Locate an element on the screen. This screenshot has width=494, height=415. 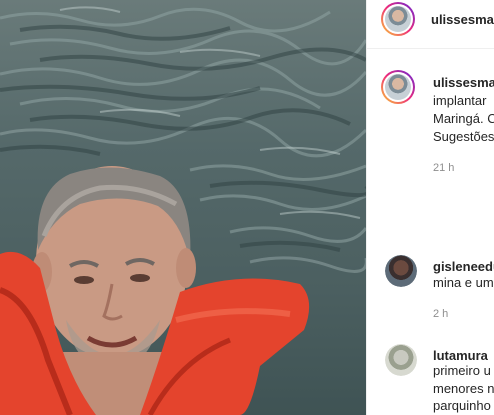
header-username: ulissesmai is located at coordinates (462, 19).